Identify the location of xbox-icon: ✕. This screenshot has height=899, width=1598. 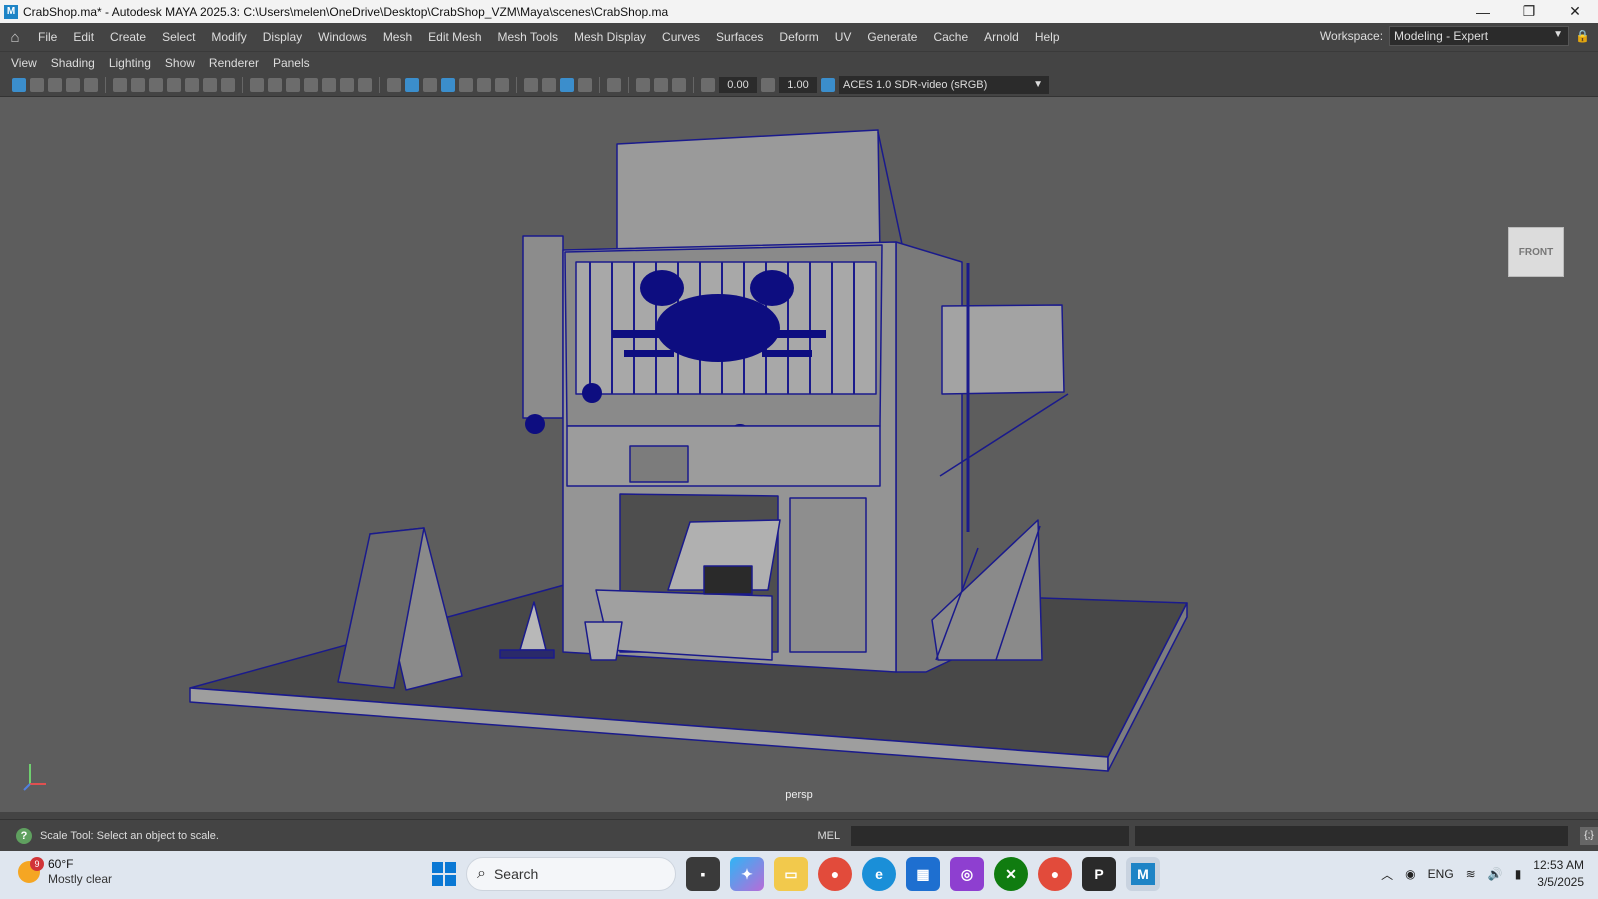
(1011, 874).